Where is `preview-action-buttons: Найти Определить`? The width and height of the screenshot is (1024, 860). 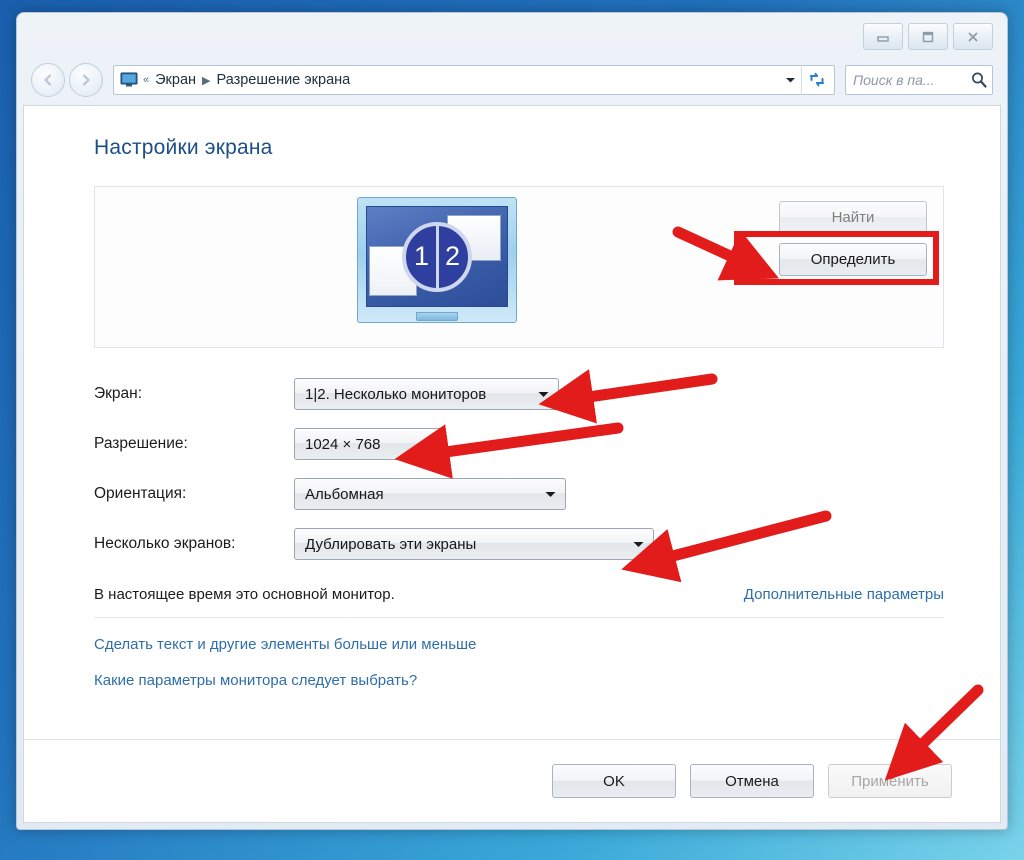
preview-action-buttons: Найти Определить is located at coordinates (853, 238).